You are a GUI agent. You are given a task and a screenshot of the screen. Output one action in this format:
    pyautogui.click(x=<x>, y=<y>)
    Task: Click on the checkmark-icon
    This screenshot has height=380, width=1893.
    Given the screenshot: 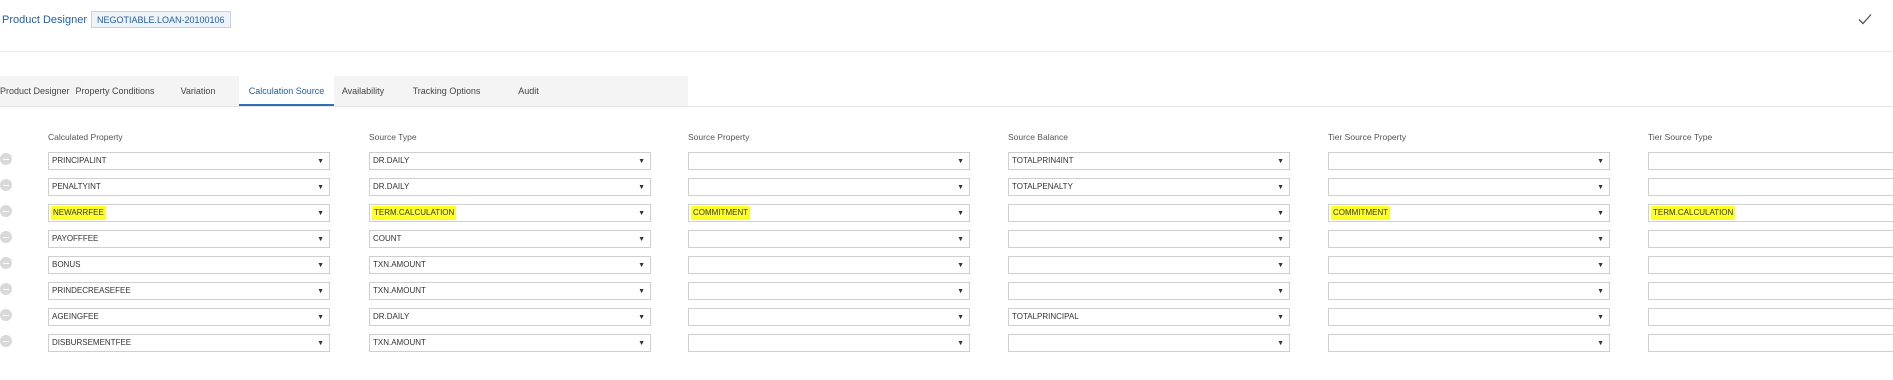 What is the action you would take?
    pyautogui.click(x=1865, y=19)
    